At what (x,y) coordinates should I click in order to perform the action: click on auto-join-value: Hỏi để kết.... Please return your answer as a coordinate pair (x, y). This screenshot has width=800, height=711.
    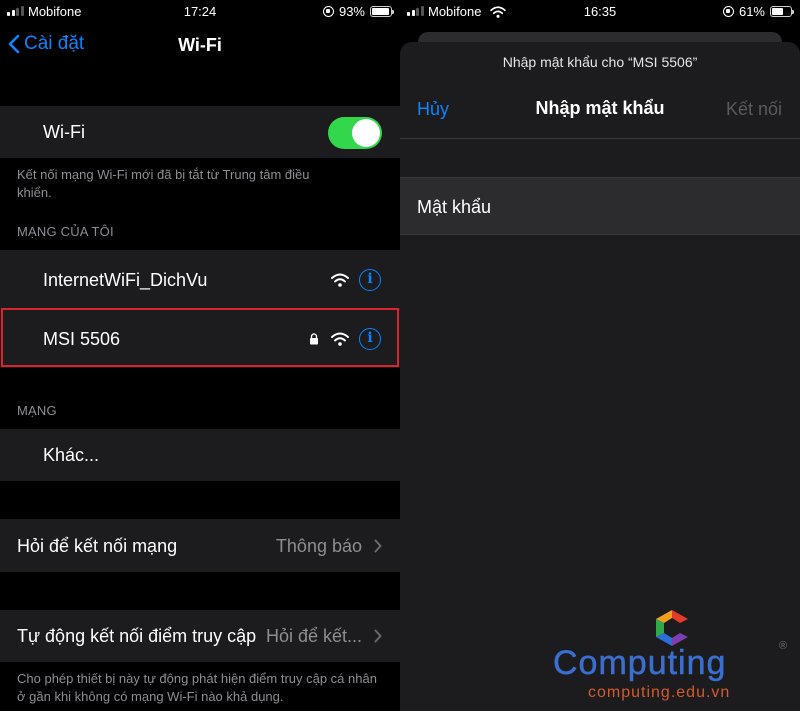
    Looking at the image, I should click on (313, 636).